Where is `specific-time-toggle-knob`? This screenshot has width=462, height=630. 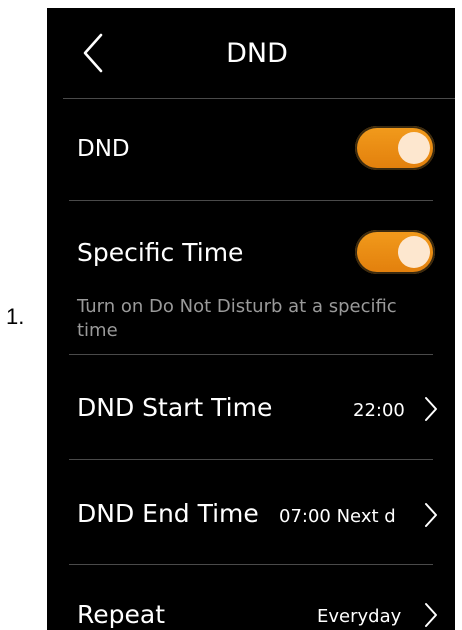 specific-time-toggle-knob is located at coordinates (414, 252).